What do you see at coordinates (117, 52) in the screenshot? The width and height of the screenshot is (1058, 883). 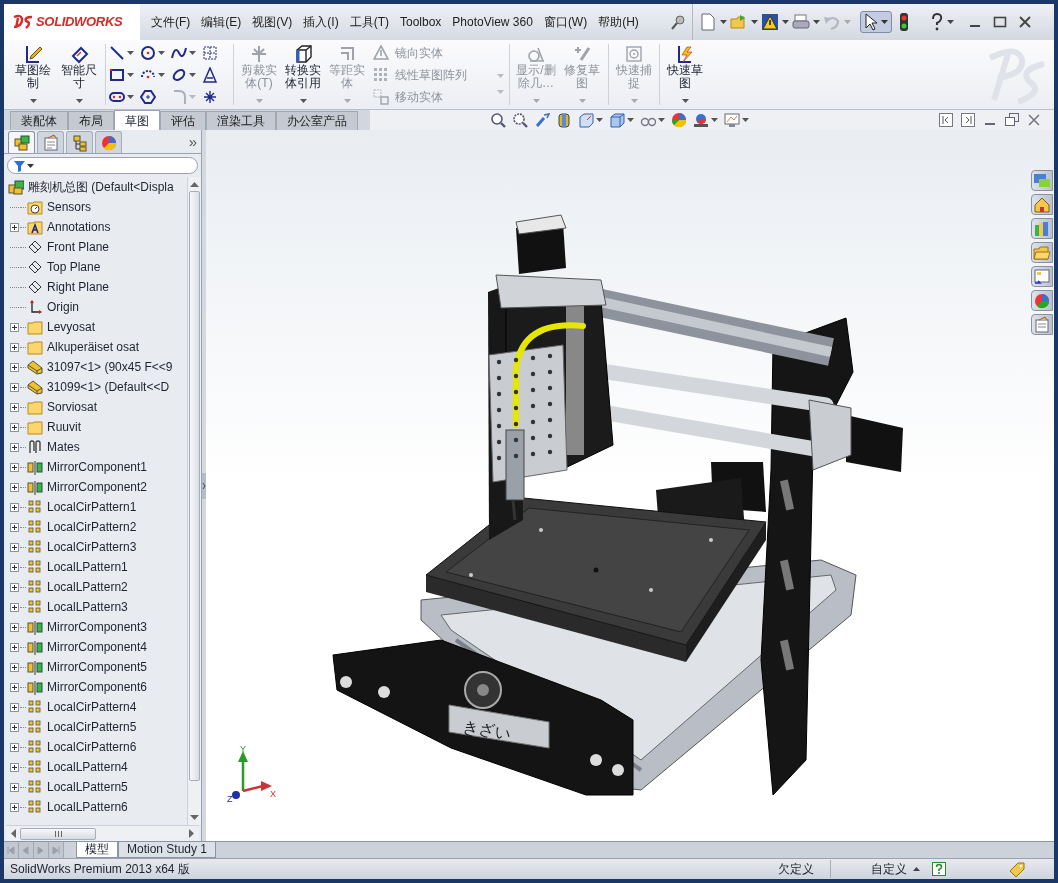 I see `line-icon` at bounding box center [117, 52].